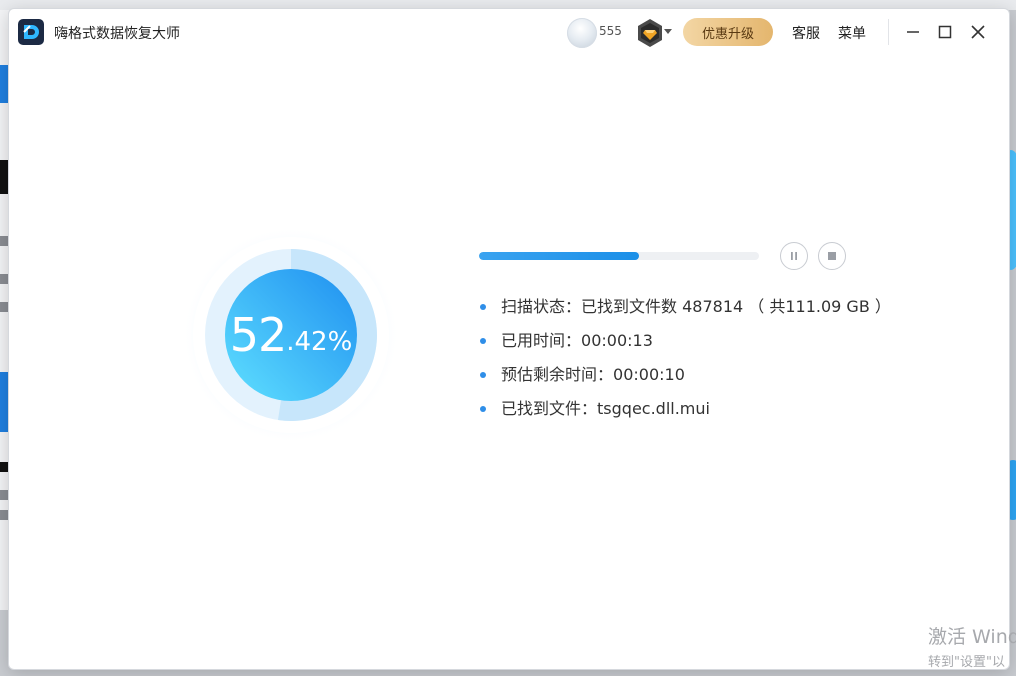 Image resolution: width=1016 pixels, height=676 pixels. What do you see at coordinates (653, 408) in the screenshot?
I see `found-file-value: tsgqec.dll.mui` at bounding box center [653, 408].